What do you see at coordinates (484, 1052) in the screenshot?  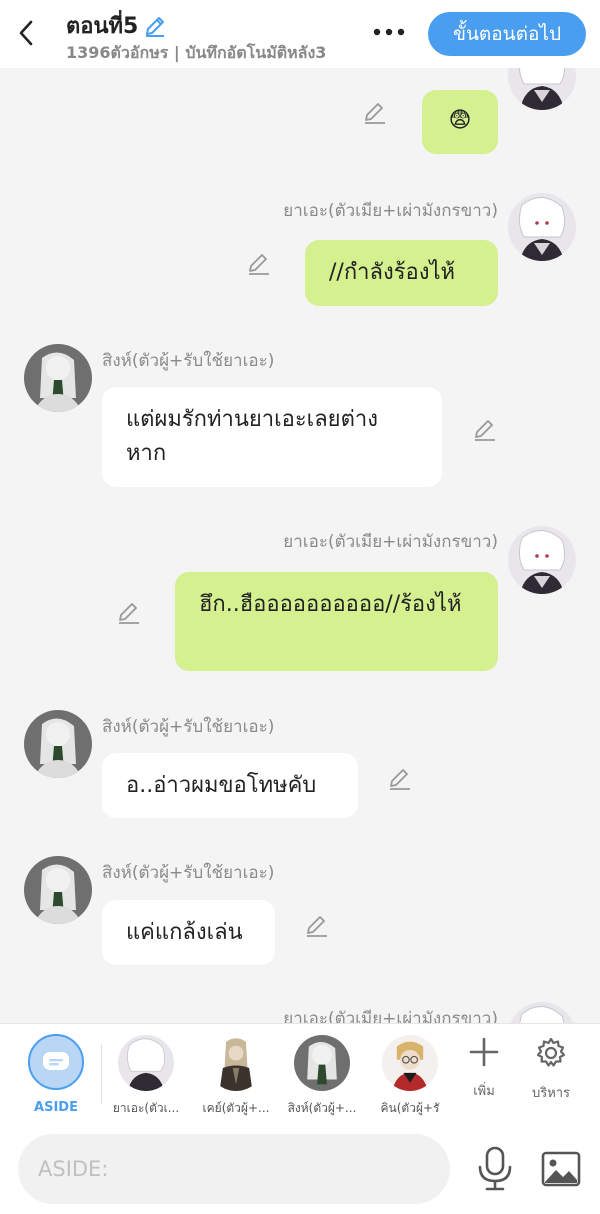 I see `plus-icon` at bounding box center [484, 1052].